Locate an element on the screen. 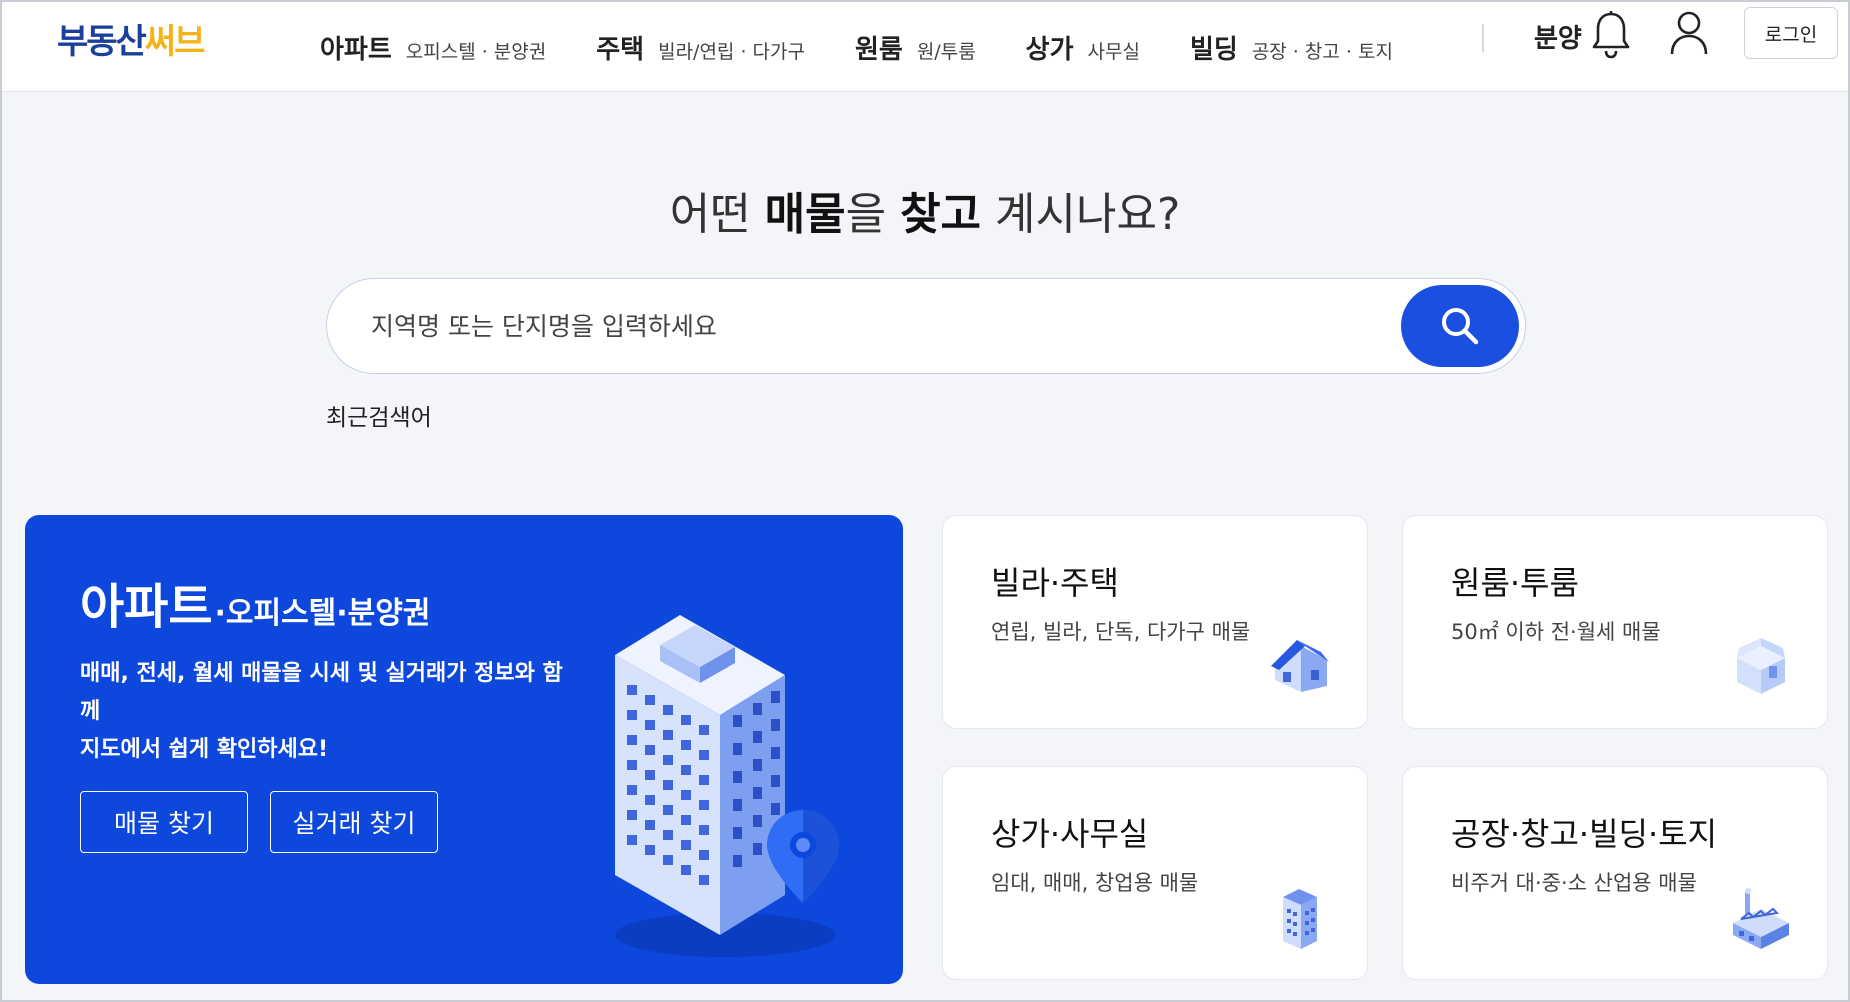  title-bold2: 찾고 is located at coordinates (941, 214).